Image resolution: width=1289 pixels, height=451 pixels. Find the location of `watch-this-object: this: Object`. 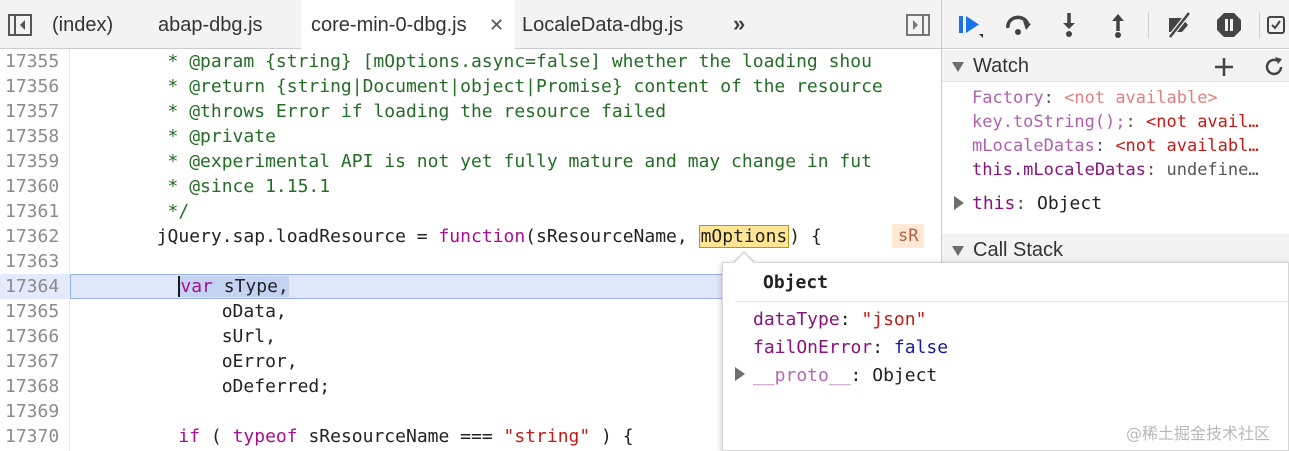

watch-this-object: this: Object is located at coordinates (1028, 204).